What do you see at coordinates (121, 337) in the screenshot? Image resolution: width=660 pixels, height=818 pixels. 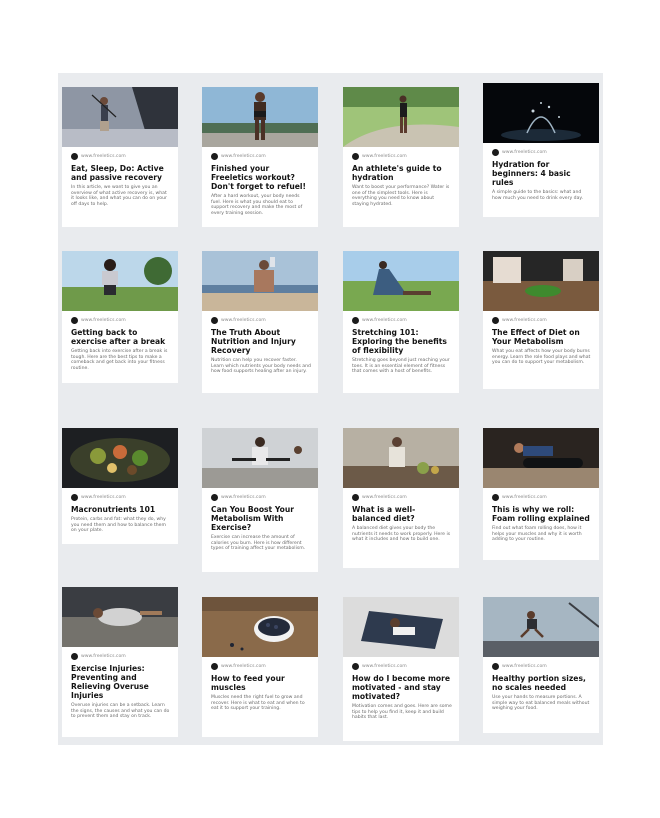 I see `article-title: Getting back to exercise after a break` at bounding box center [121, 337].